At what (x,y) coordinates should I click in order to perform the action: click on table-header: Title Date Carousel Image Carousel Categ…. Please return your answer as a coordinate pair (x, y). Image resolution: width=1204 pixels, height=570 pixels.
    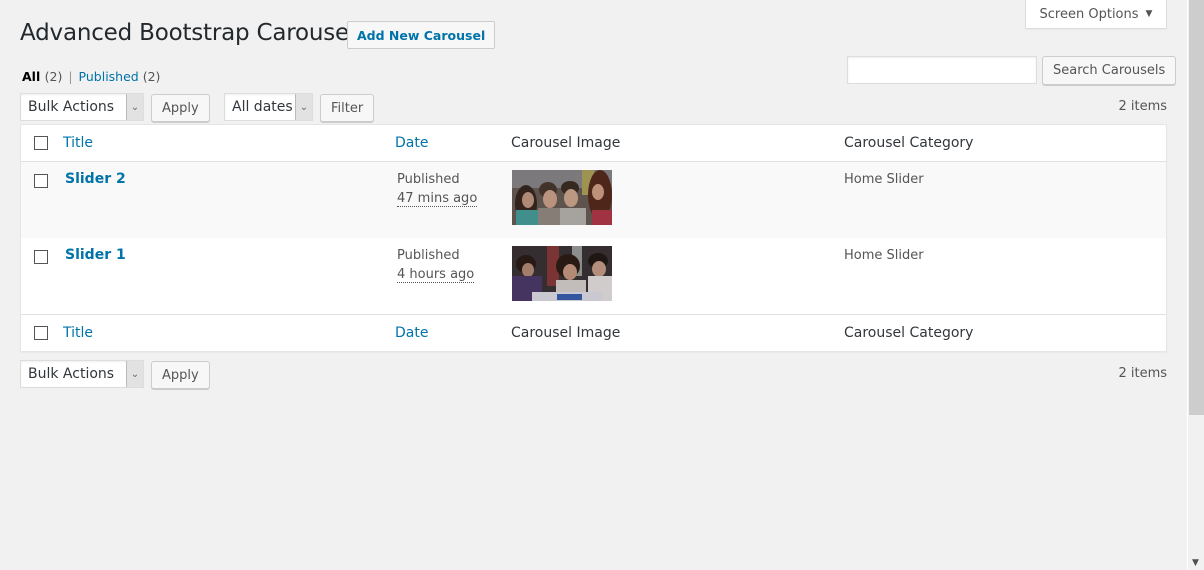
    Looking at the image, I should click on (593, 143).